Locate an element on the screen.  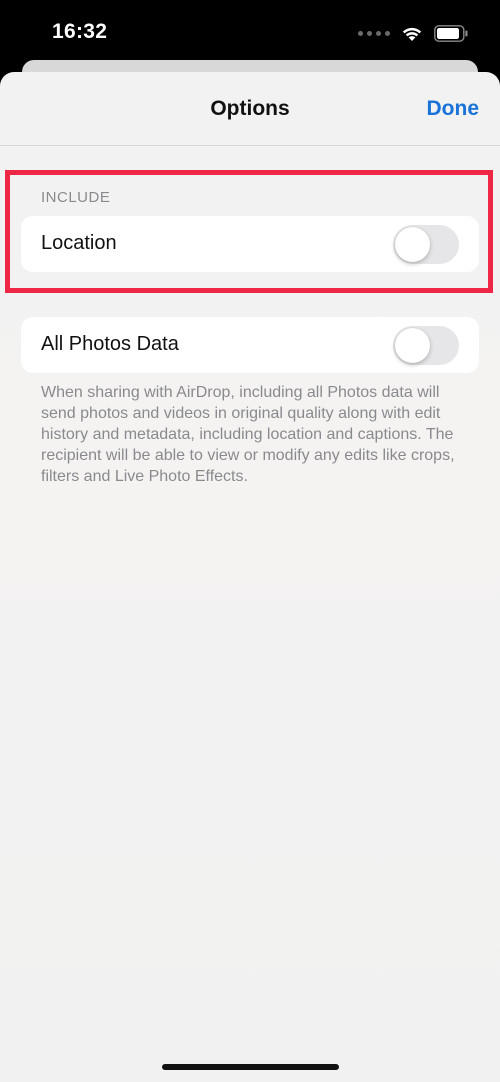
all-photos-data-toggle is located at coordinates (426, 345).